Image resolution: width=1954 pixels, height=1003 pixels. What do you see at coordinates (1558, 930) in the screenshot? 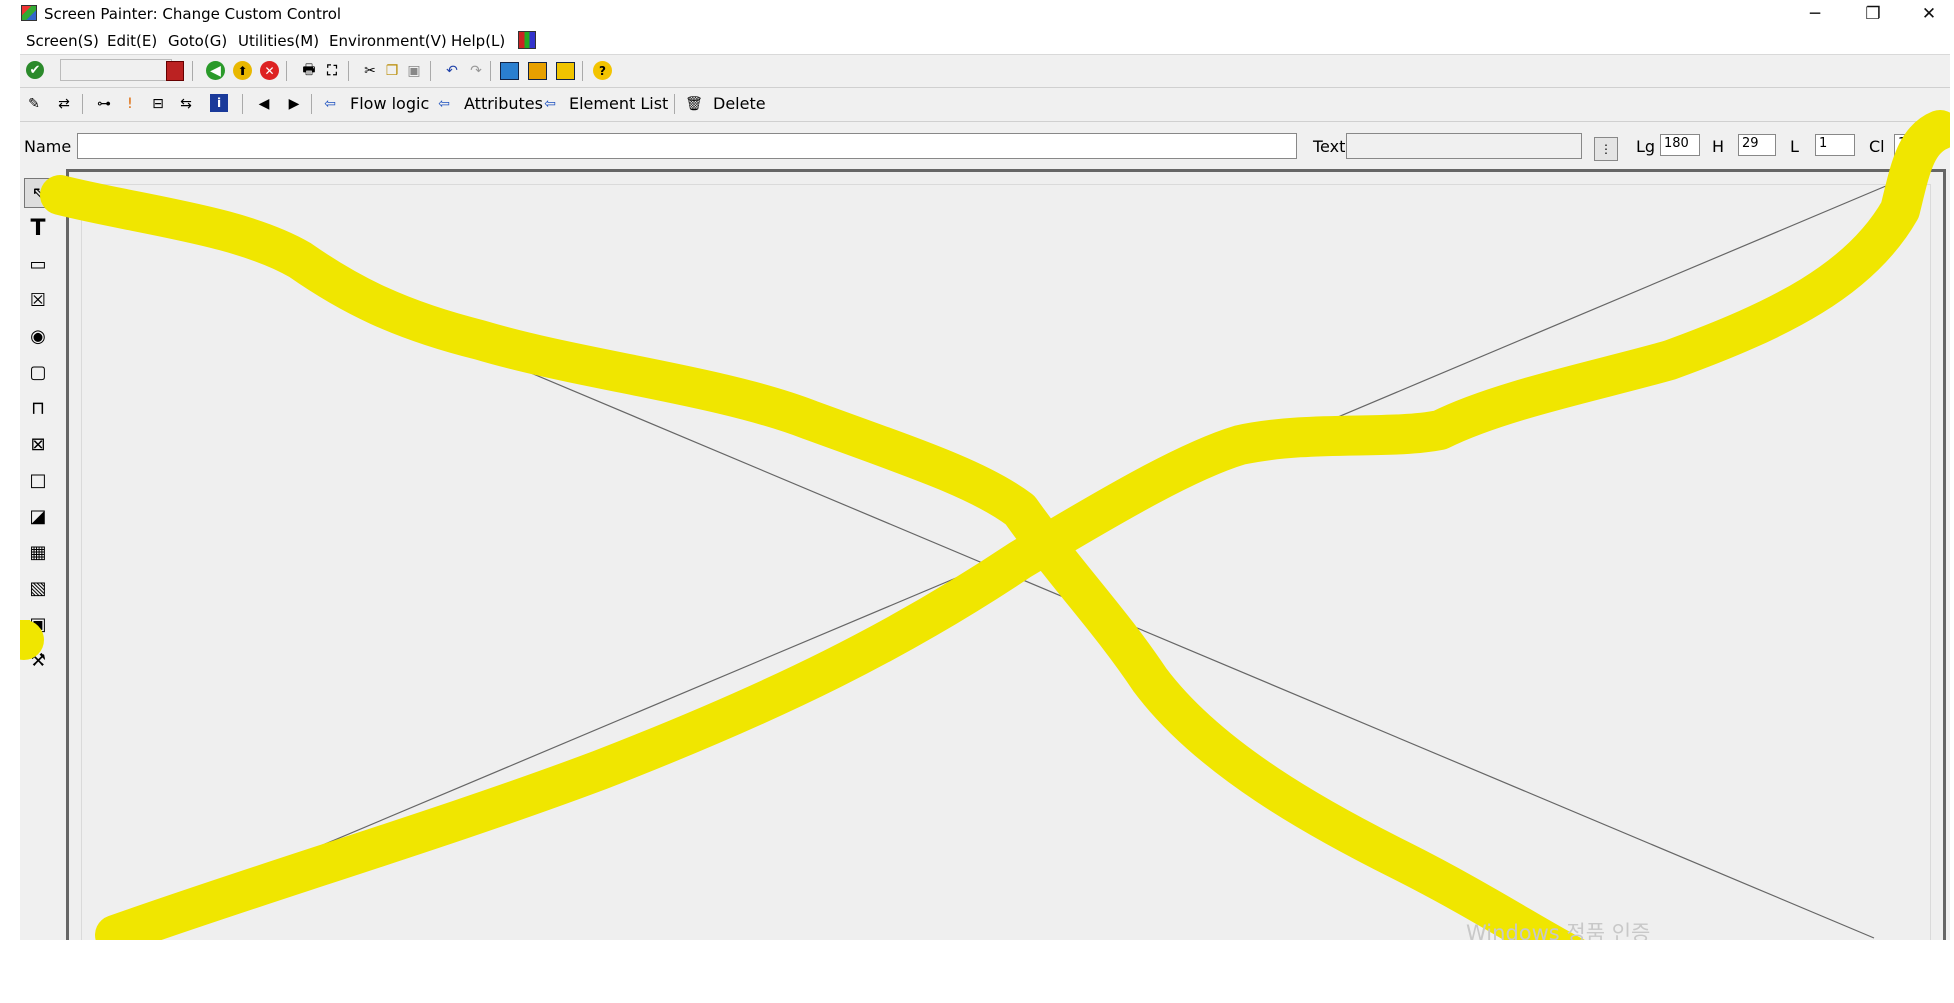
I see `activation-watermark: Windows 정품 인증` at bounding box center [1558, 930].